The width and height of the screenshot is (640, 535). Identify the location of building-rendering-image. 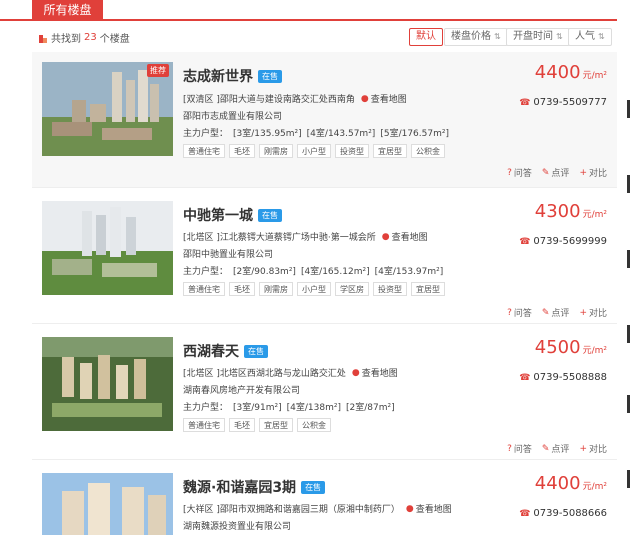
(107, 248).